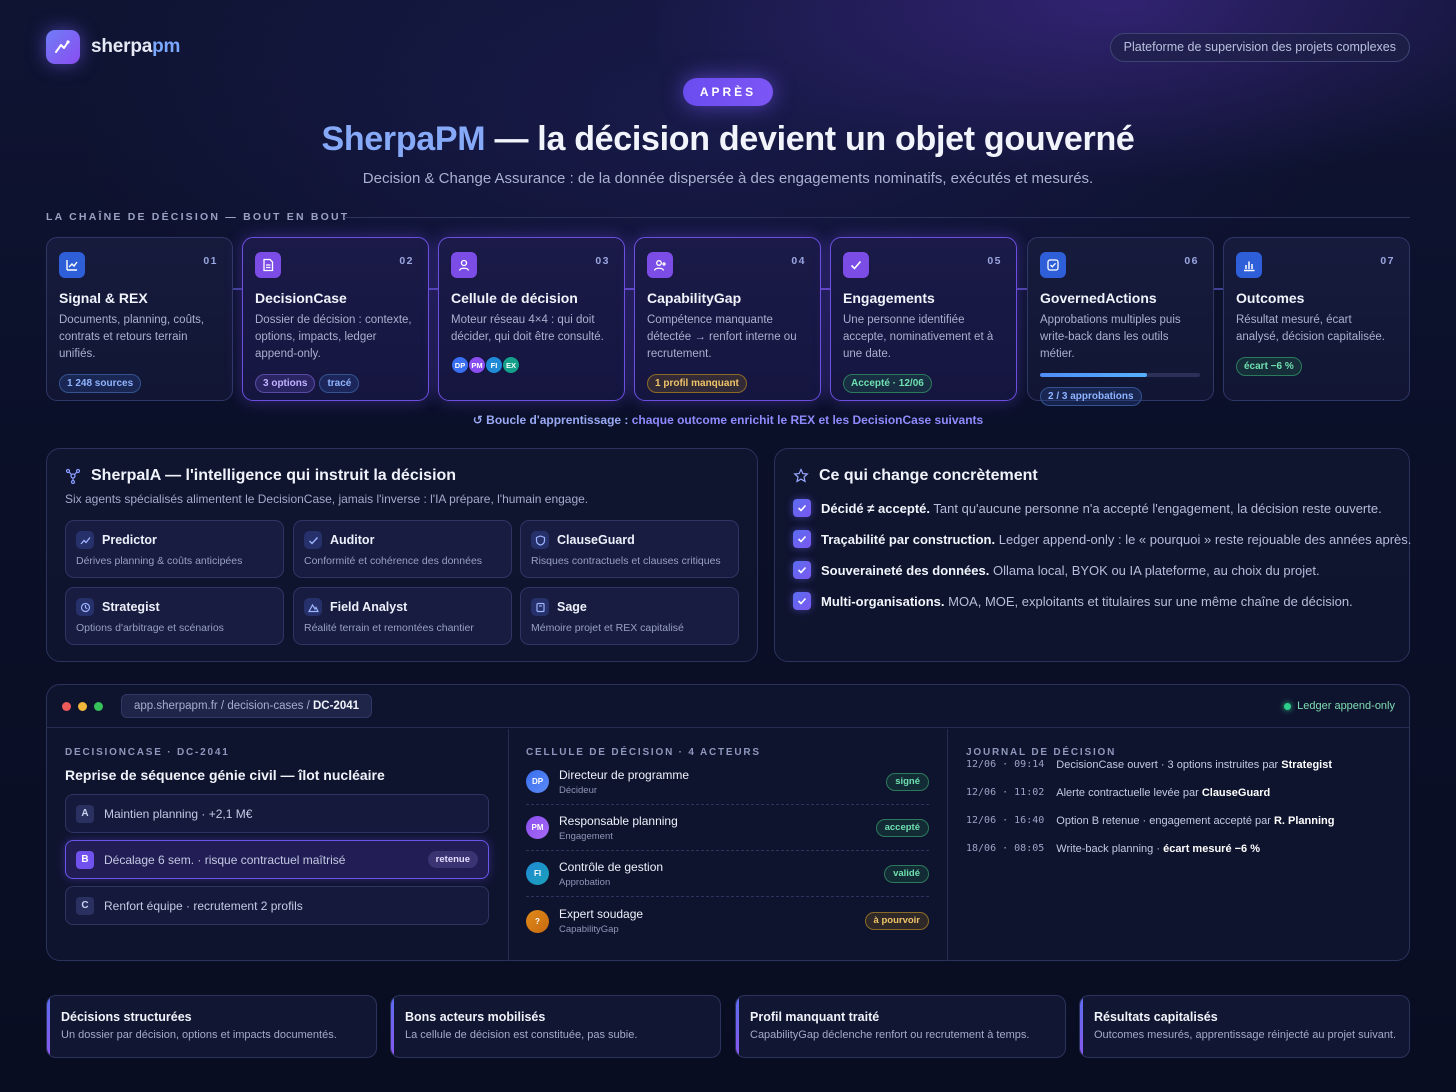  Describe the element at coordinates (406, 261) in the screenshot. I see `step-number: 02` at that location.